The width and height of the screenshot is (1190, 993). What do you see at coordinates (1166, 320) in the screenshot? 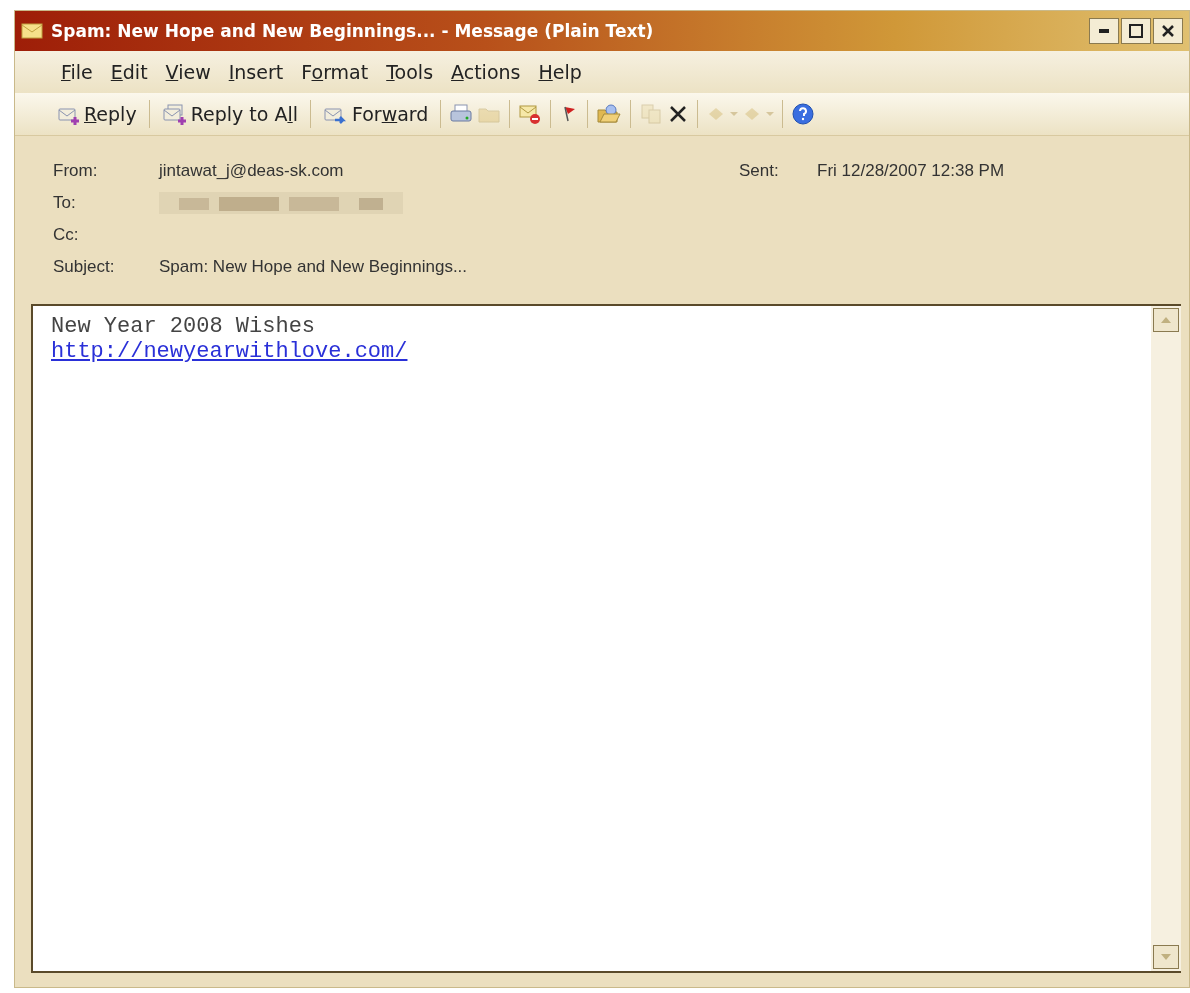
I see `scroll-up-button` at bounding box center [1166, 320].